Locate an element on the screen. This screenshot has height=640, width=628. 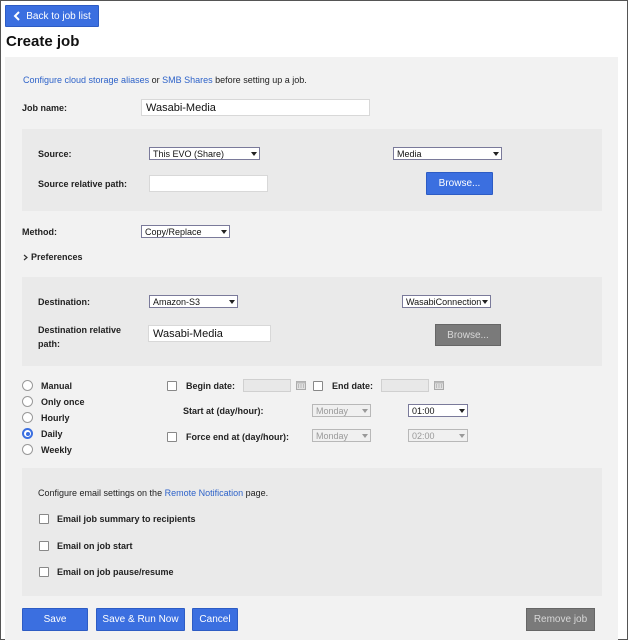
destination-path-label-line2: path: is located at coordinates (49, 344).